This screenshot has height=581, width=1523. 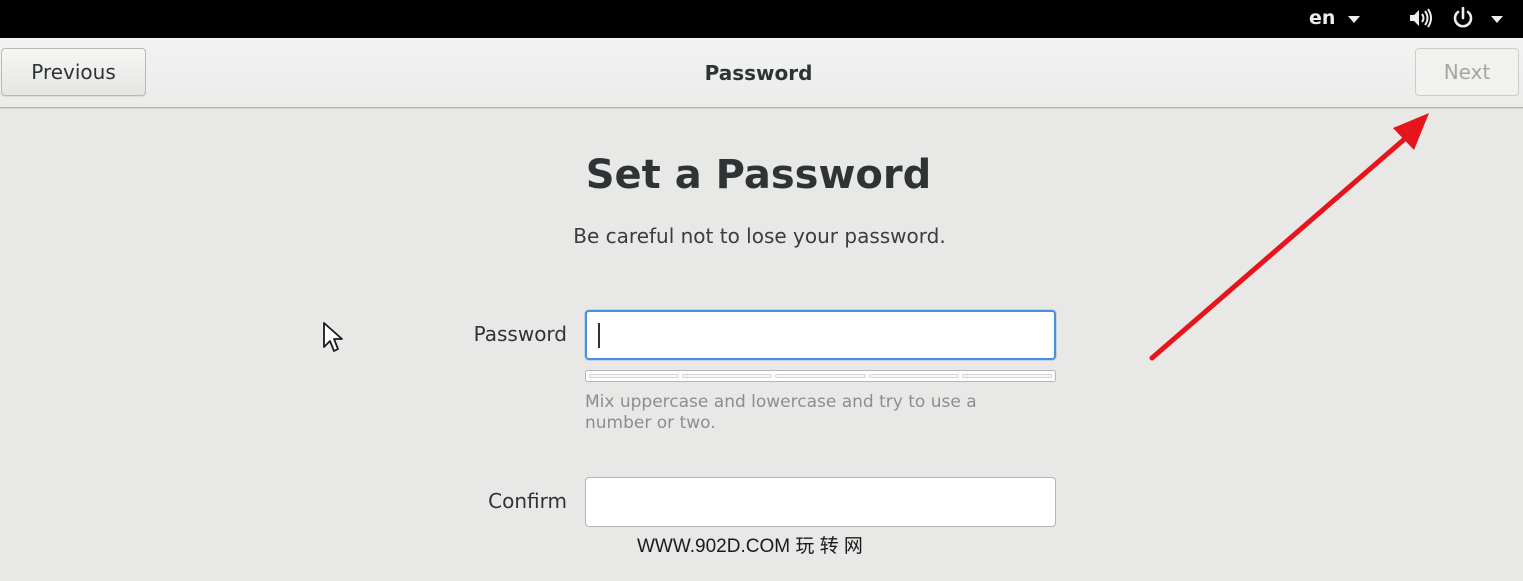 I want to click on power-icon, so click(x=1463, y=18).